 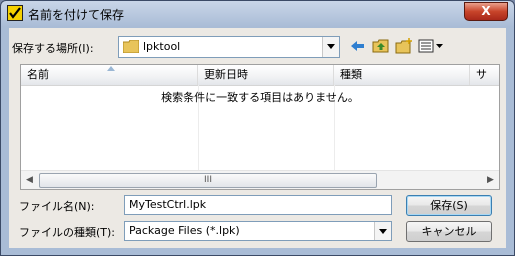 I want to click on list-header: 名前 更新日時 種類 サ, so click(x=260, y=75).